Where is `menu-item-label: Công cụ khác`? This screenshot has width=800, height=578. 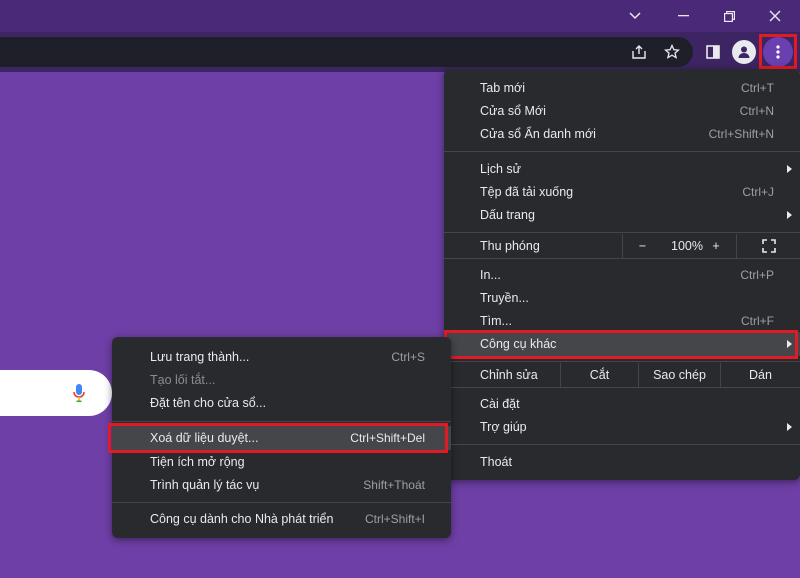 menu-item-label: Công cụ khác is located at coordinates (518, 344).